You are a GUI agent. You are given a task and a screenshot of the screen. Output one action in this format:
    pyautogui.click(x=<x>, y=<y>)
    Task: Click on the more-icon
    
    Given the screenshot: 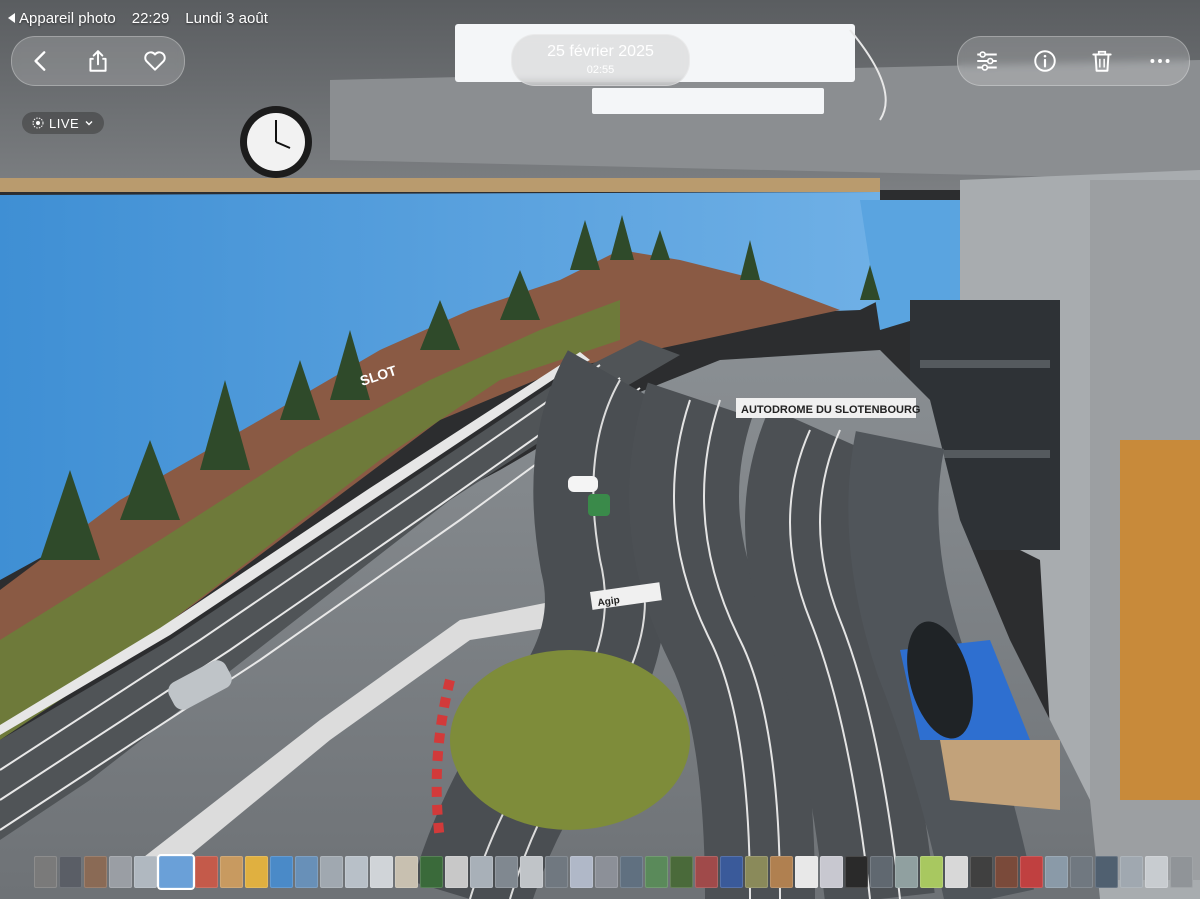 What is the action you would take?
    pyautogui.click(x=1160, y=61)
    